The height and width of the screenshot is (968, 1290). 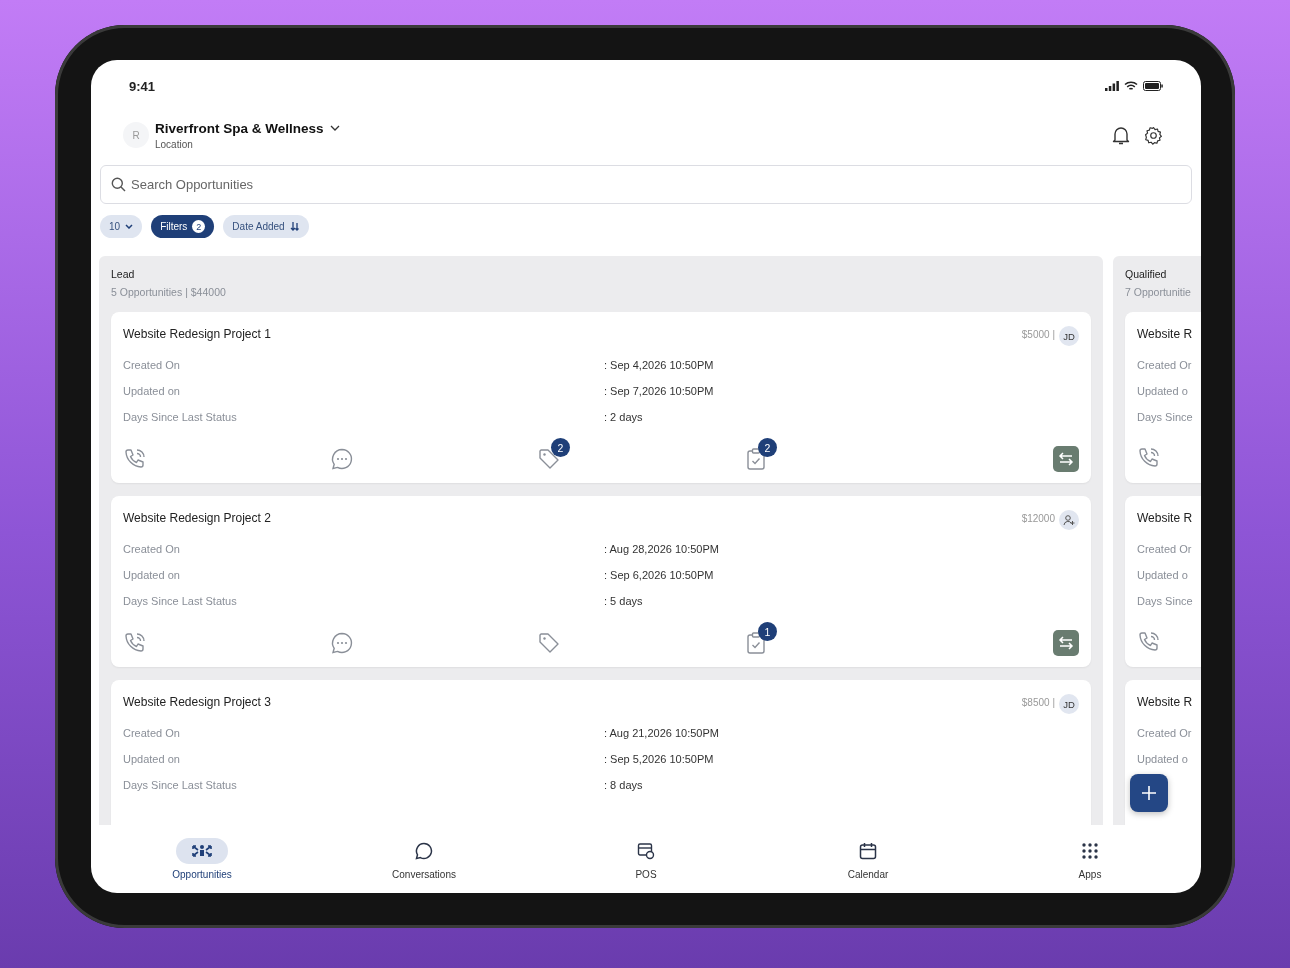 What do you see at coordinates (1038, 518) in the screenshot?
I see `amount-text: $12000` at bounding box center [1038, 518].